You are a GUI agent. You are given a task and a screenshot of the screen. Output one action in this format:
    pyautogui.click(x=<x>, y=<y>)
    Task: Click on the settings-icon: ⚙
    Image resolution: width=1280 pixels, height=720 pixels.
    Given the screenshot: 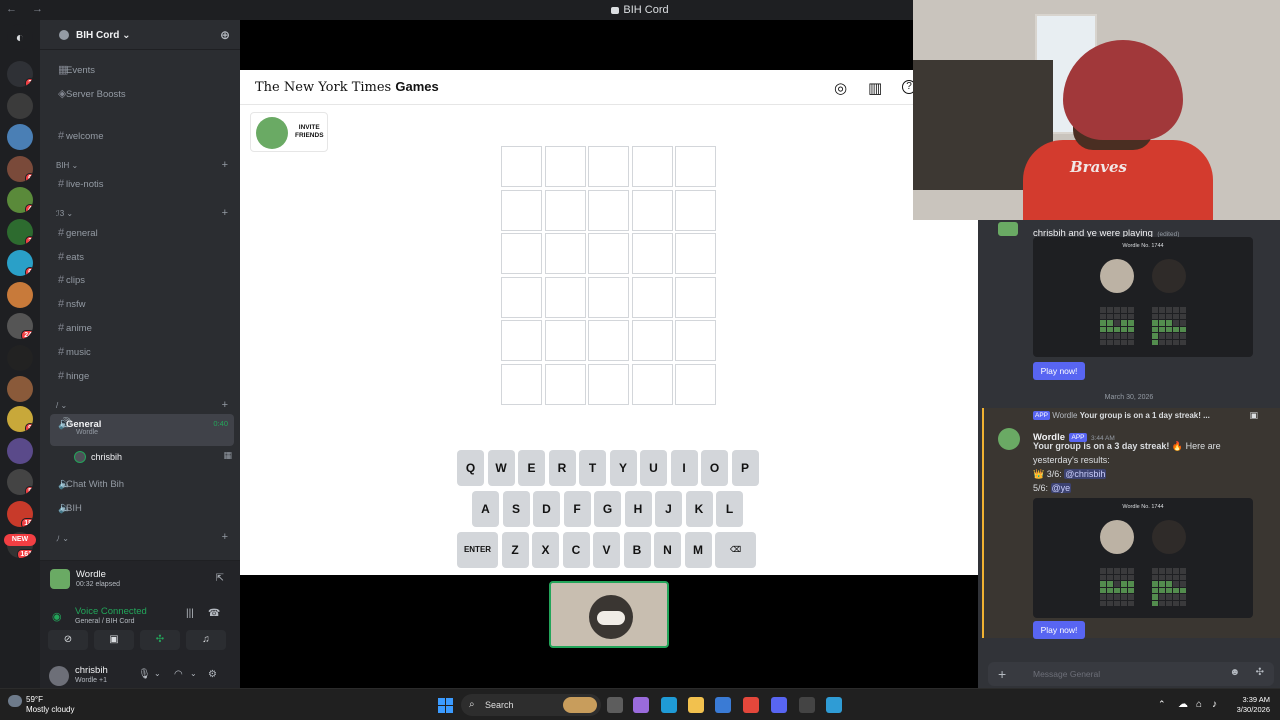 What is the action you would take?
    pyautogui.click(x=212, y=674)
    